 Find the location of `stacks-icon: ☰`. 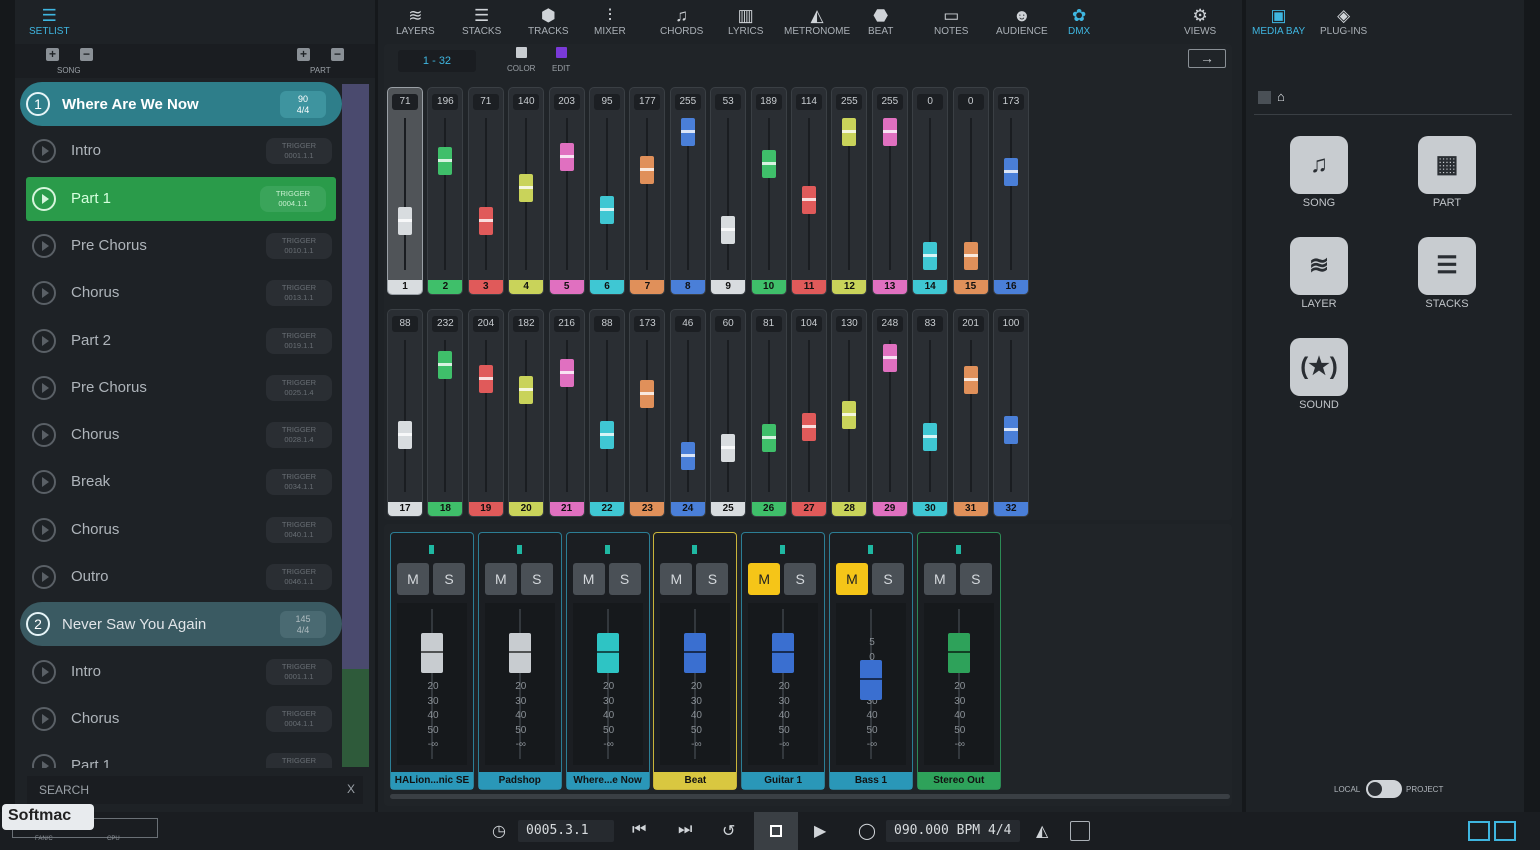

stacks-icon: ☰ is located at coordinates (1447, 266).